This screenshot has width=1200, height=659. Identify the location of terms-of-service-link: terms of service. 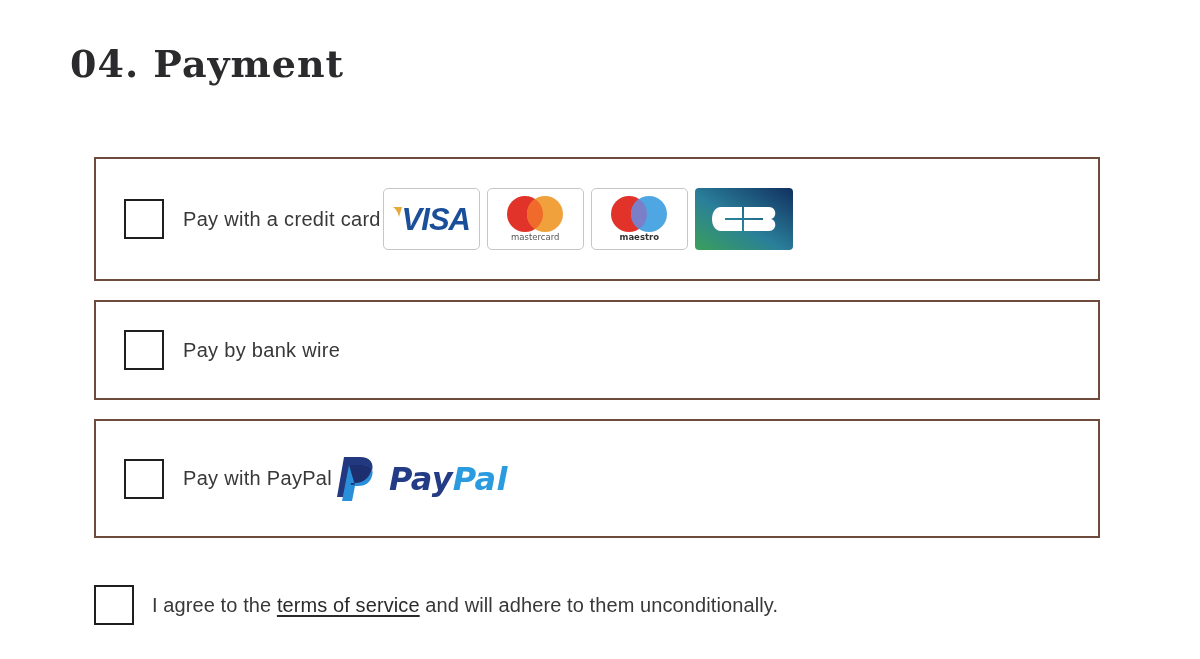
(348, 604).